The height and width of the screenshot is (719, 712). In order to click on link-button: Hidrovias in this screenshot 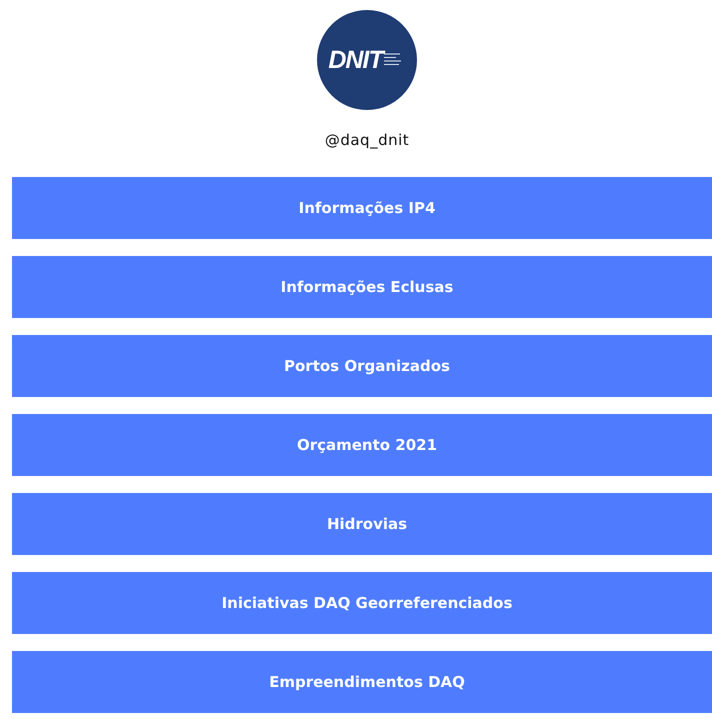, I will do `click(362, 524)`.